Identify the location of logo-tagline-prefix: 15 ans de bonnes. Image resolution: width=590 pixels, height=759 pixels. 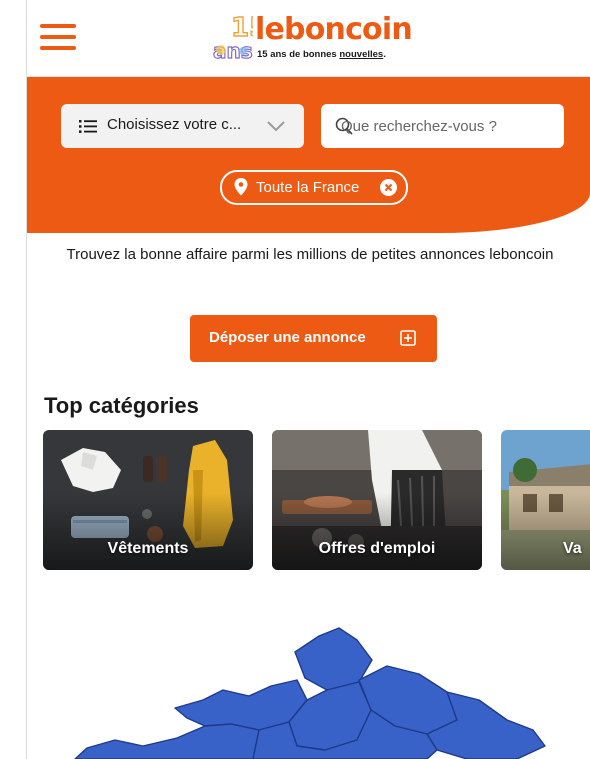
(298, 54).